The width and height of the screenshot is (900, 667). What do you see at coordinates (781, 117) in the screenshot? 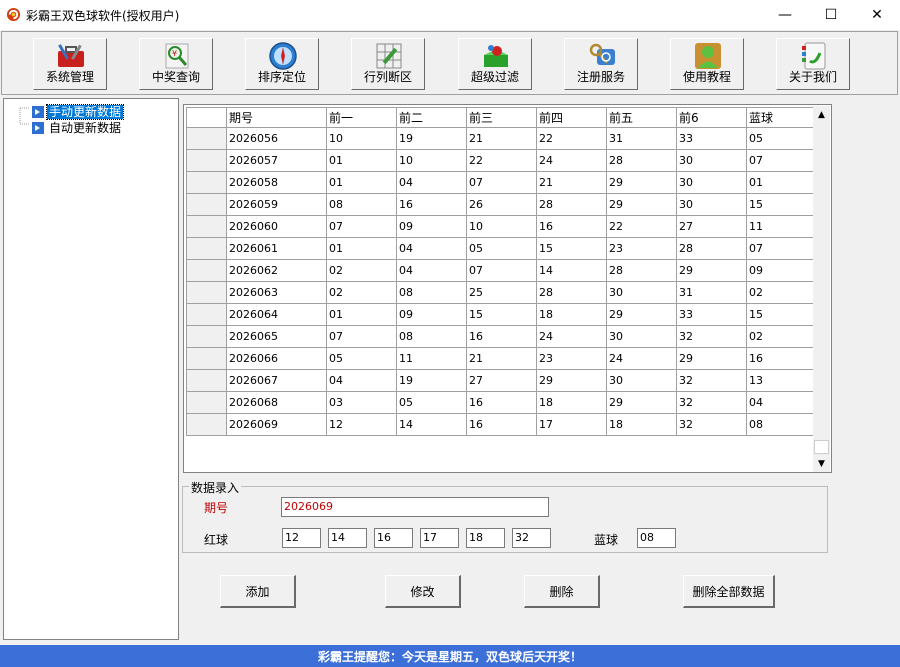
I see `column-header: 蓝球` at bounding box center [781, 117].